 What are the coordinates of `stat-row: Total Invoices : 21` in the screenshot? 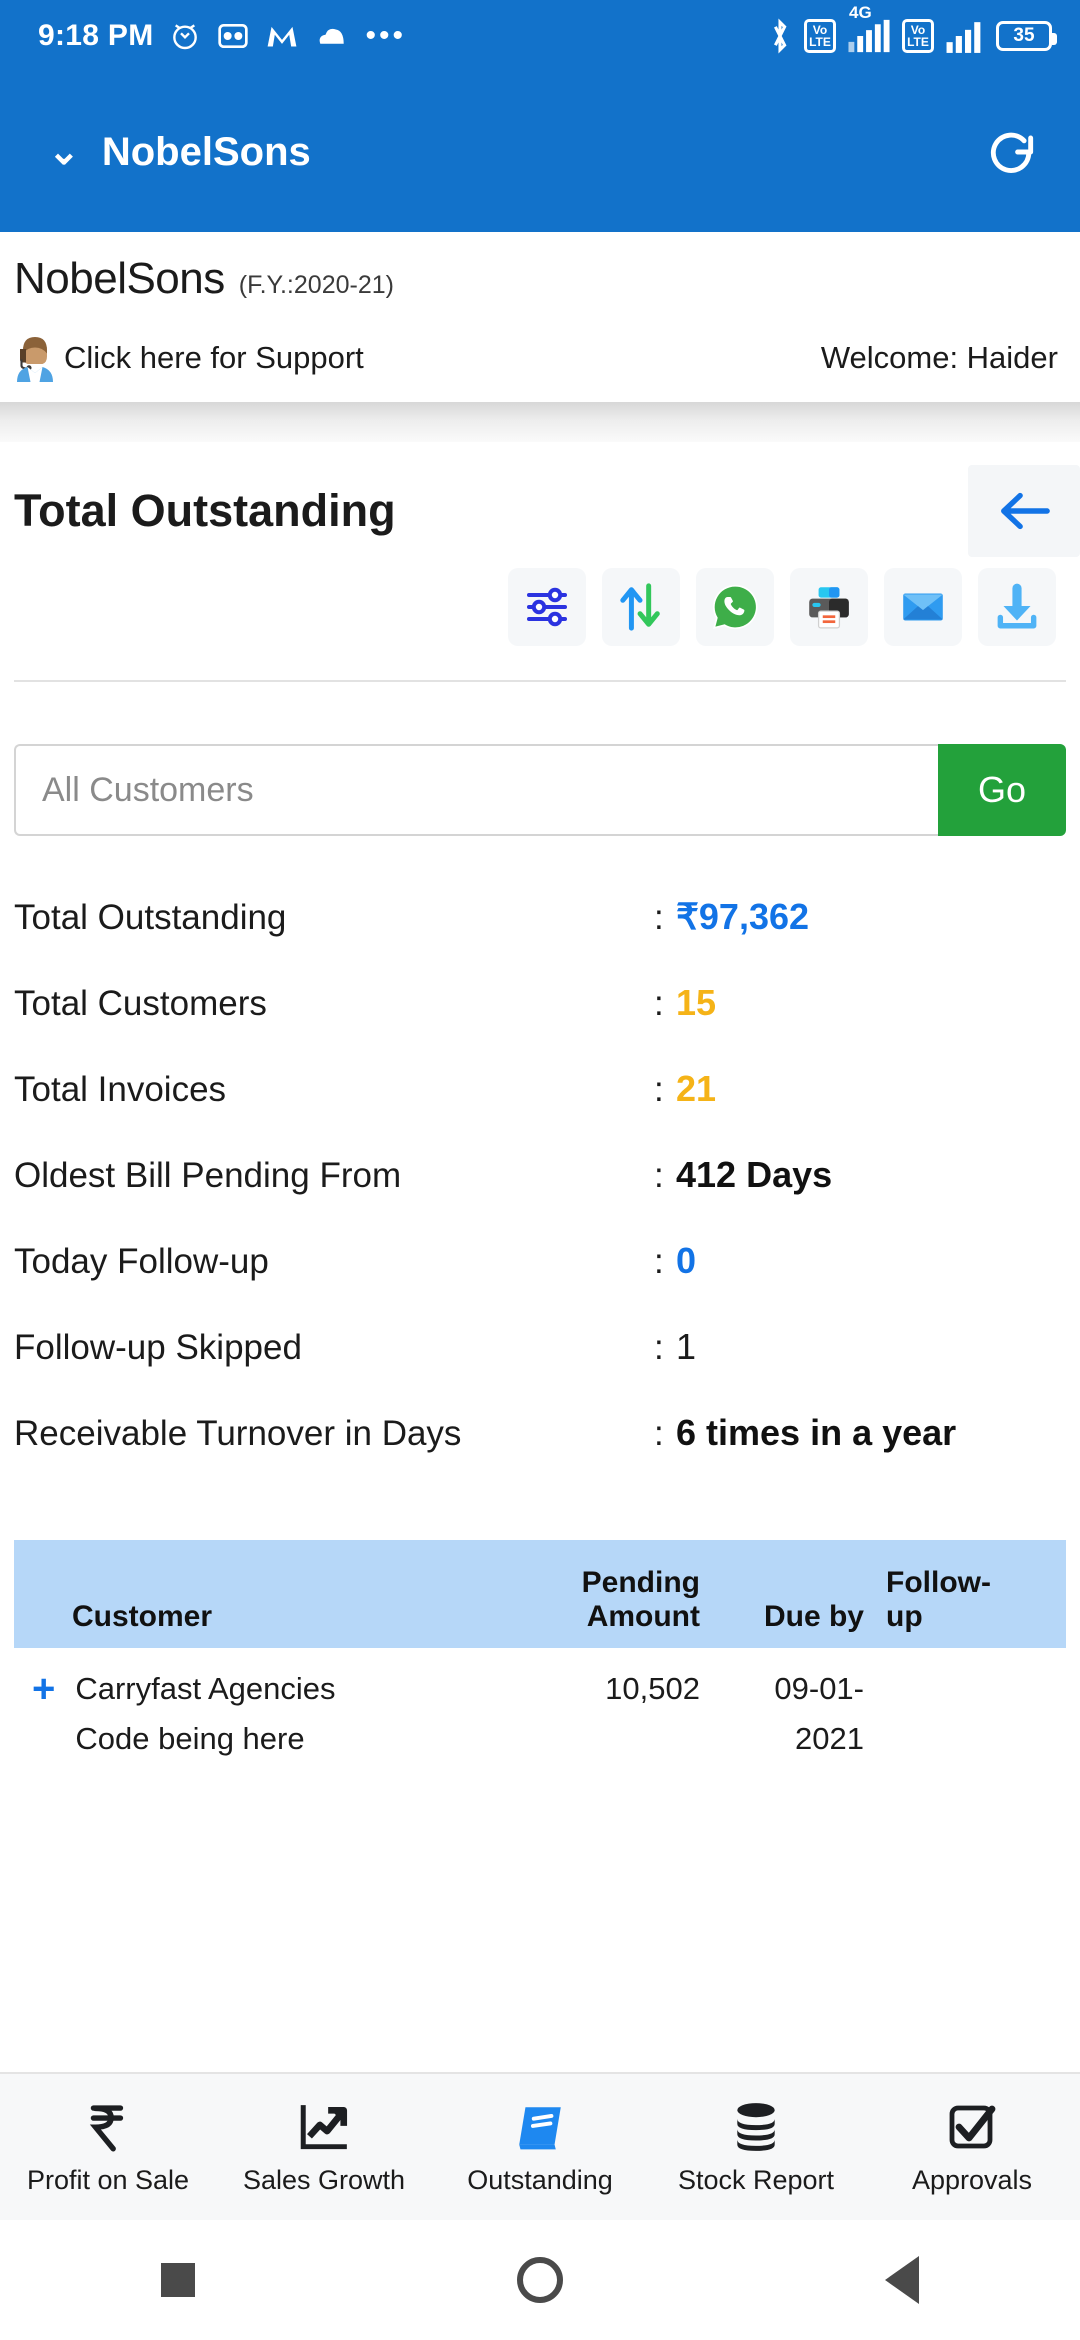 It's located at (540, 1111).